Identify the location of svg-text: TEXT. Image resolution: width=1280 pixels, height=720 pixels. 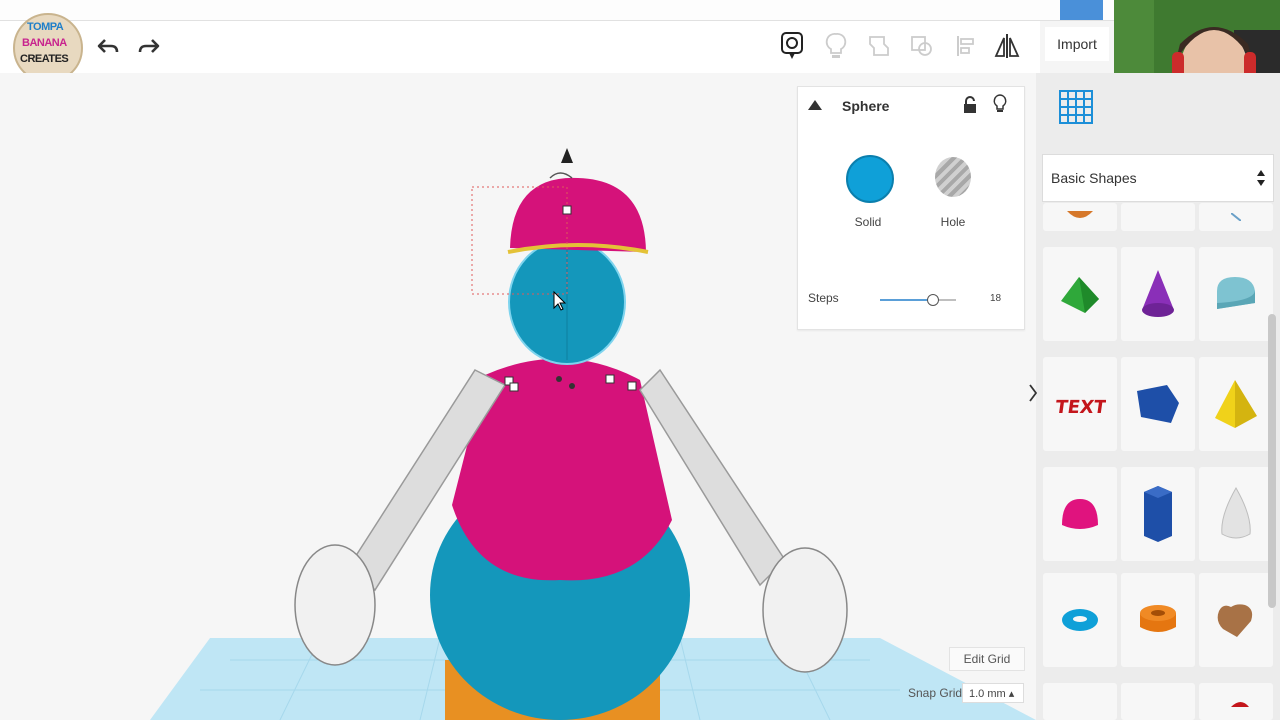
(1080, 407).